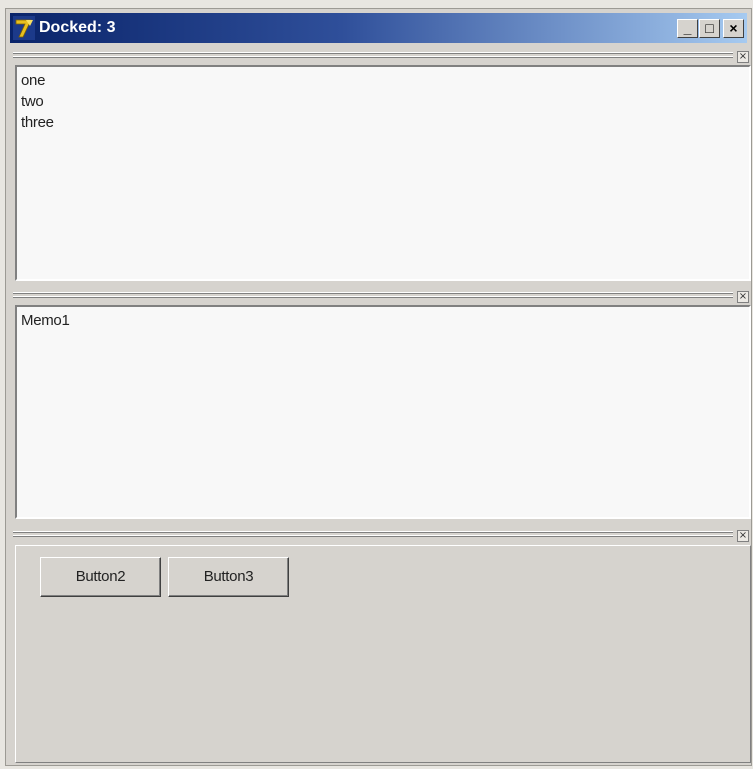 This screenshot has height=769, width=753. I want to click on window-title: Docked: 3, so click(77, 27).